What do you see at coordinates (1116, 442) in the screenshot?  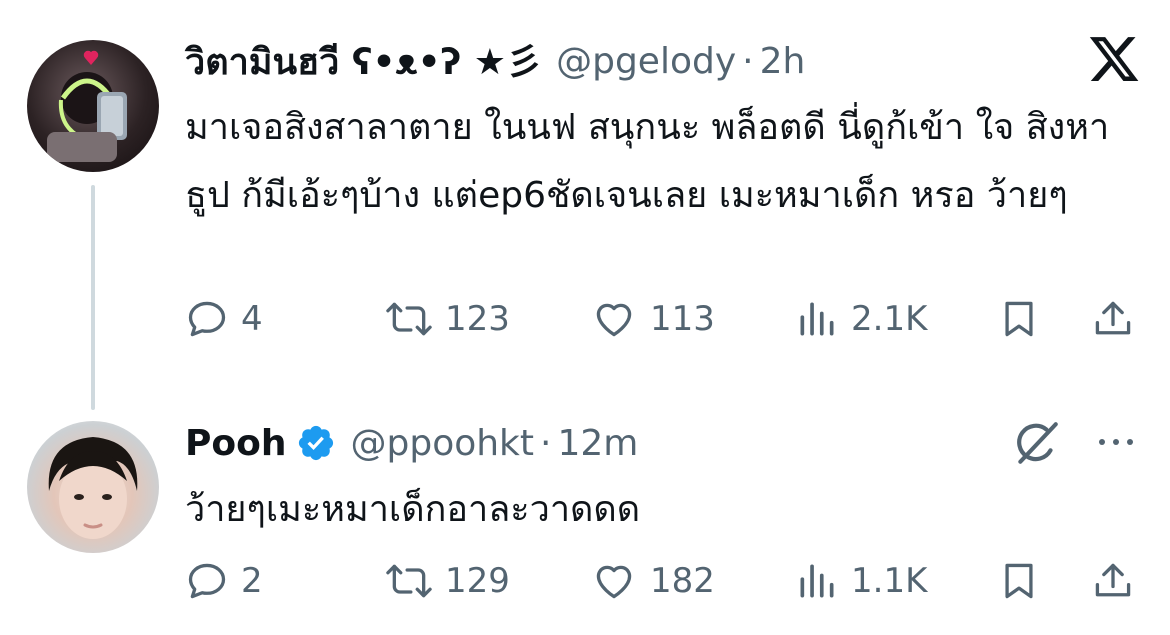 I see `more-icon` at bounding box center [1116, 442].